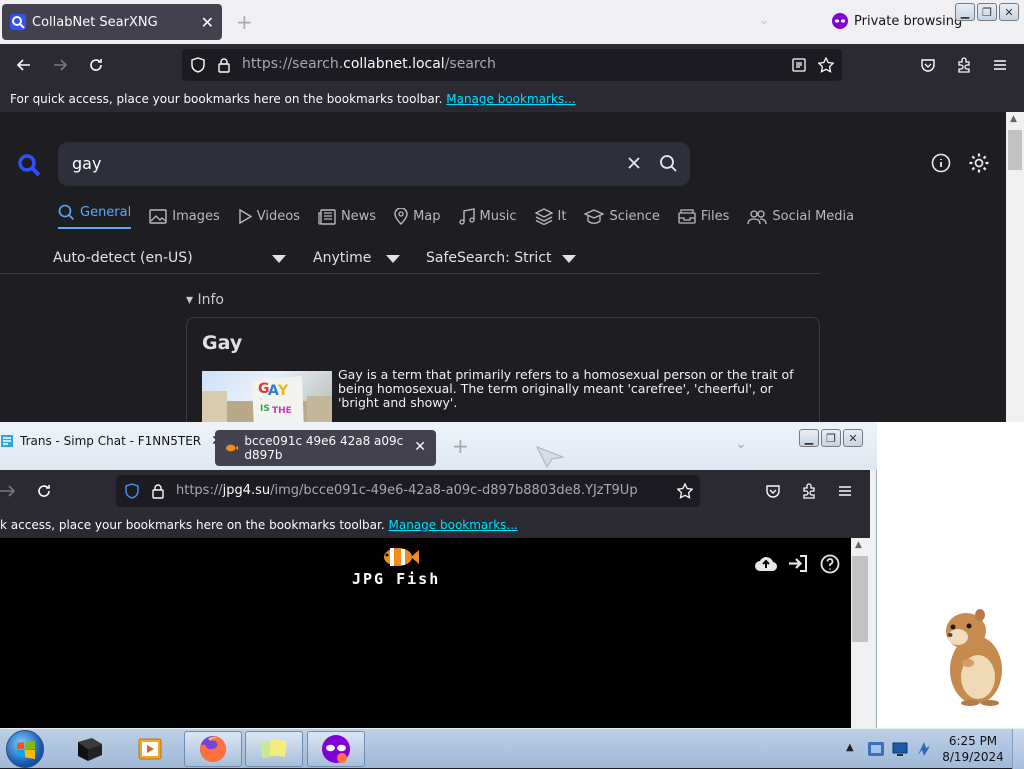 The height and width of the screenshot is (769, 1024). I want to click on settings-gear-icon, so click(979, 163).